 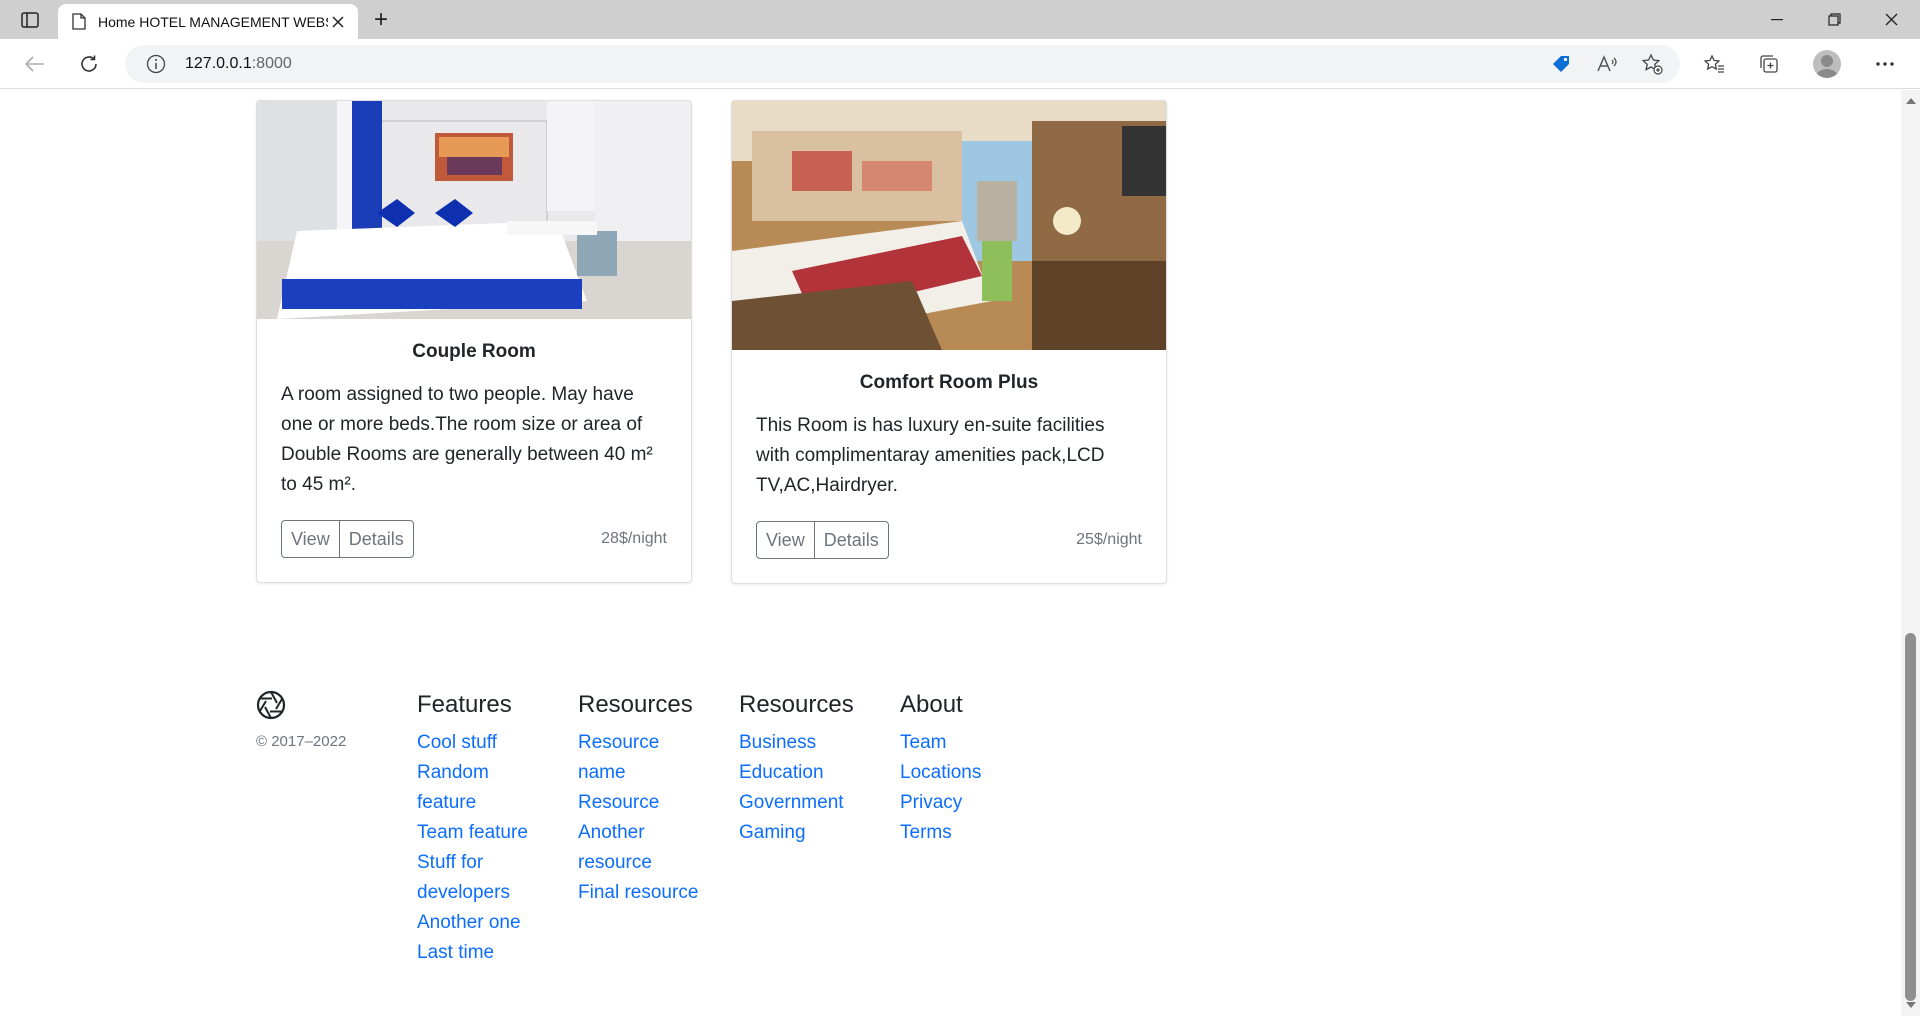 I want to click on tab-title: Home HOTEL MANAGEMENT WEBSITE, so click(x=213, y=21).